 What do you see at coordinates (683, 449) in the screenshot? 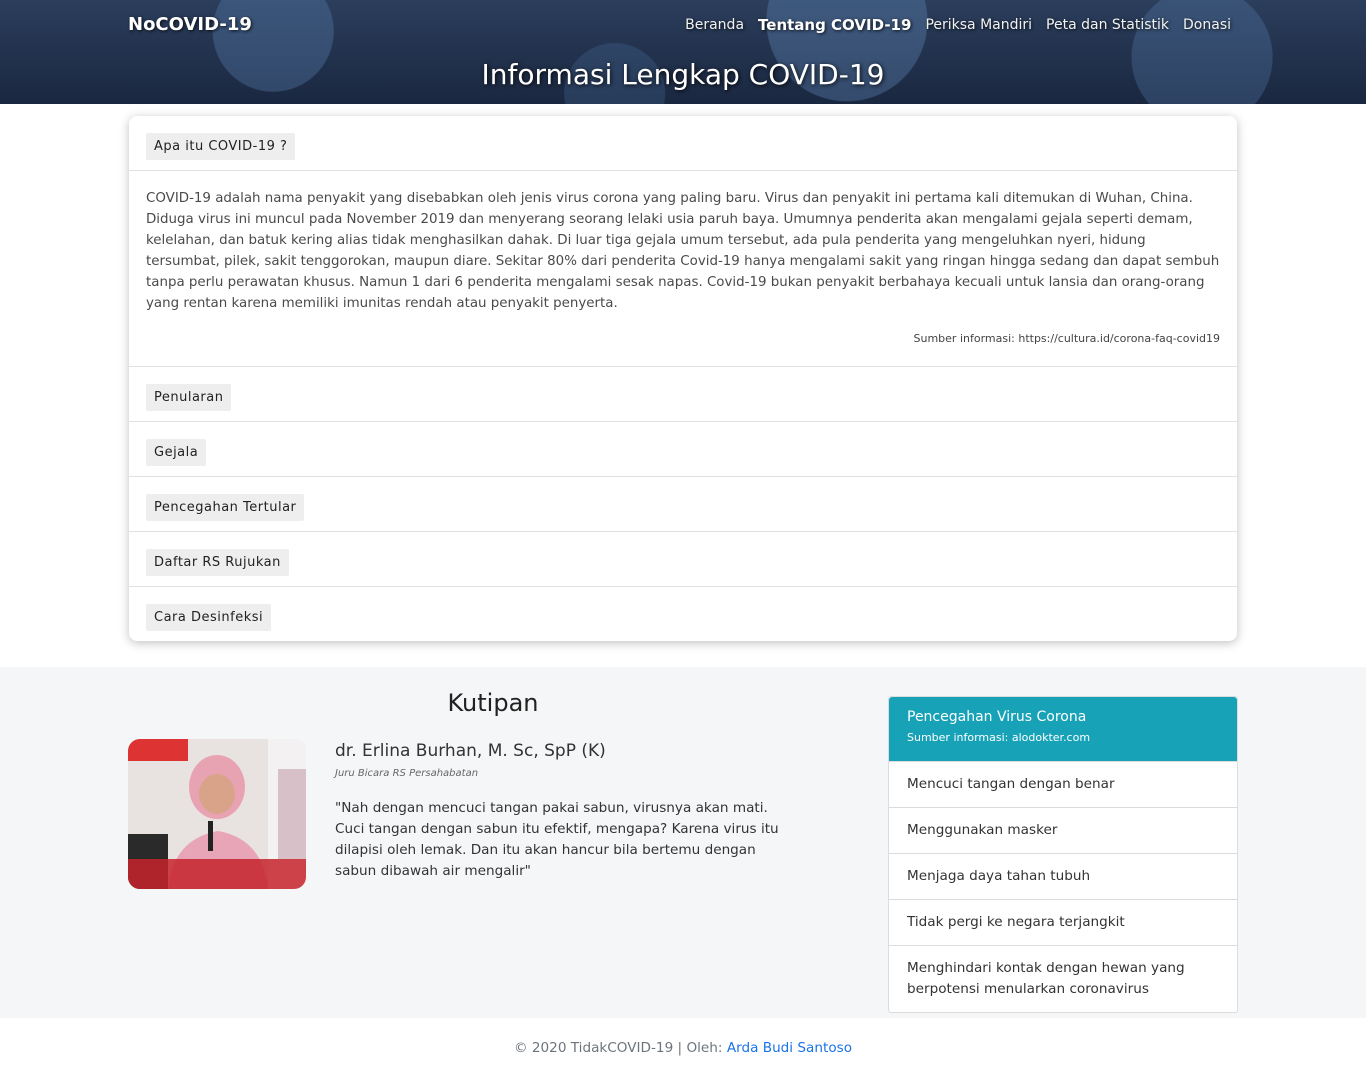
I see `accordion-header-gejala: Gejala` at bounding box center [683, 449].